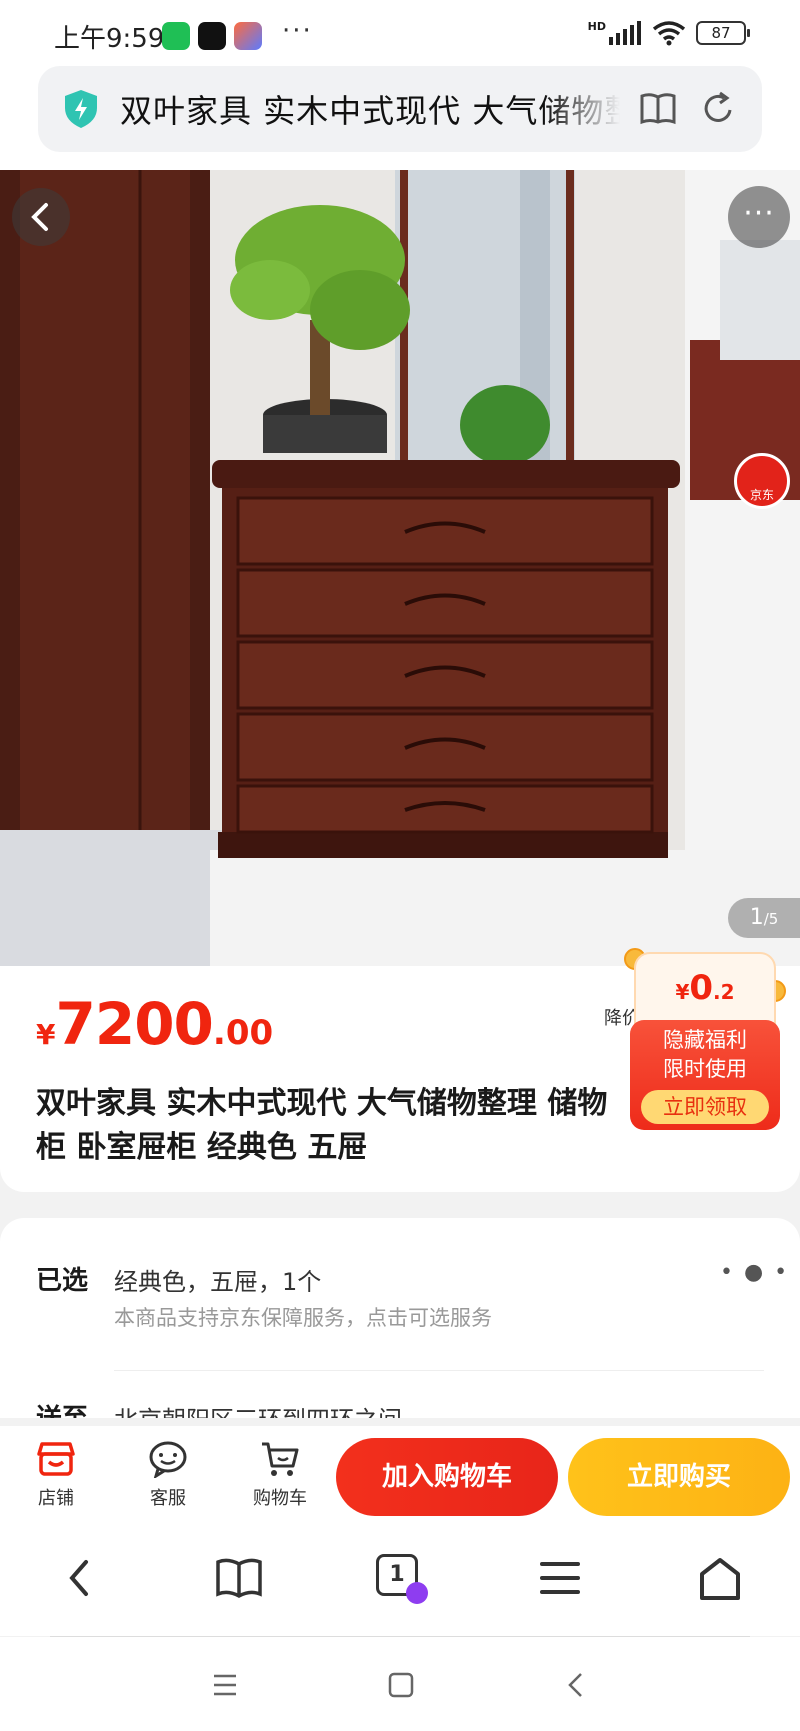 Image resolution: width=800 pixels, height=1731 pixels. I want to click on signal-icon, so click(625, 33).